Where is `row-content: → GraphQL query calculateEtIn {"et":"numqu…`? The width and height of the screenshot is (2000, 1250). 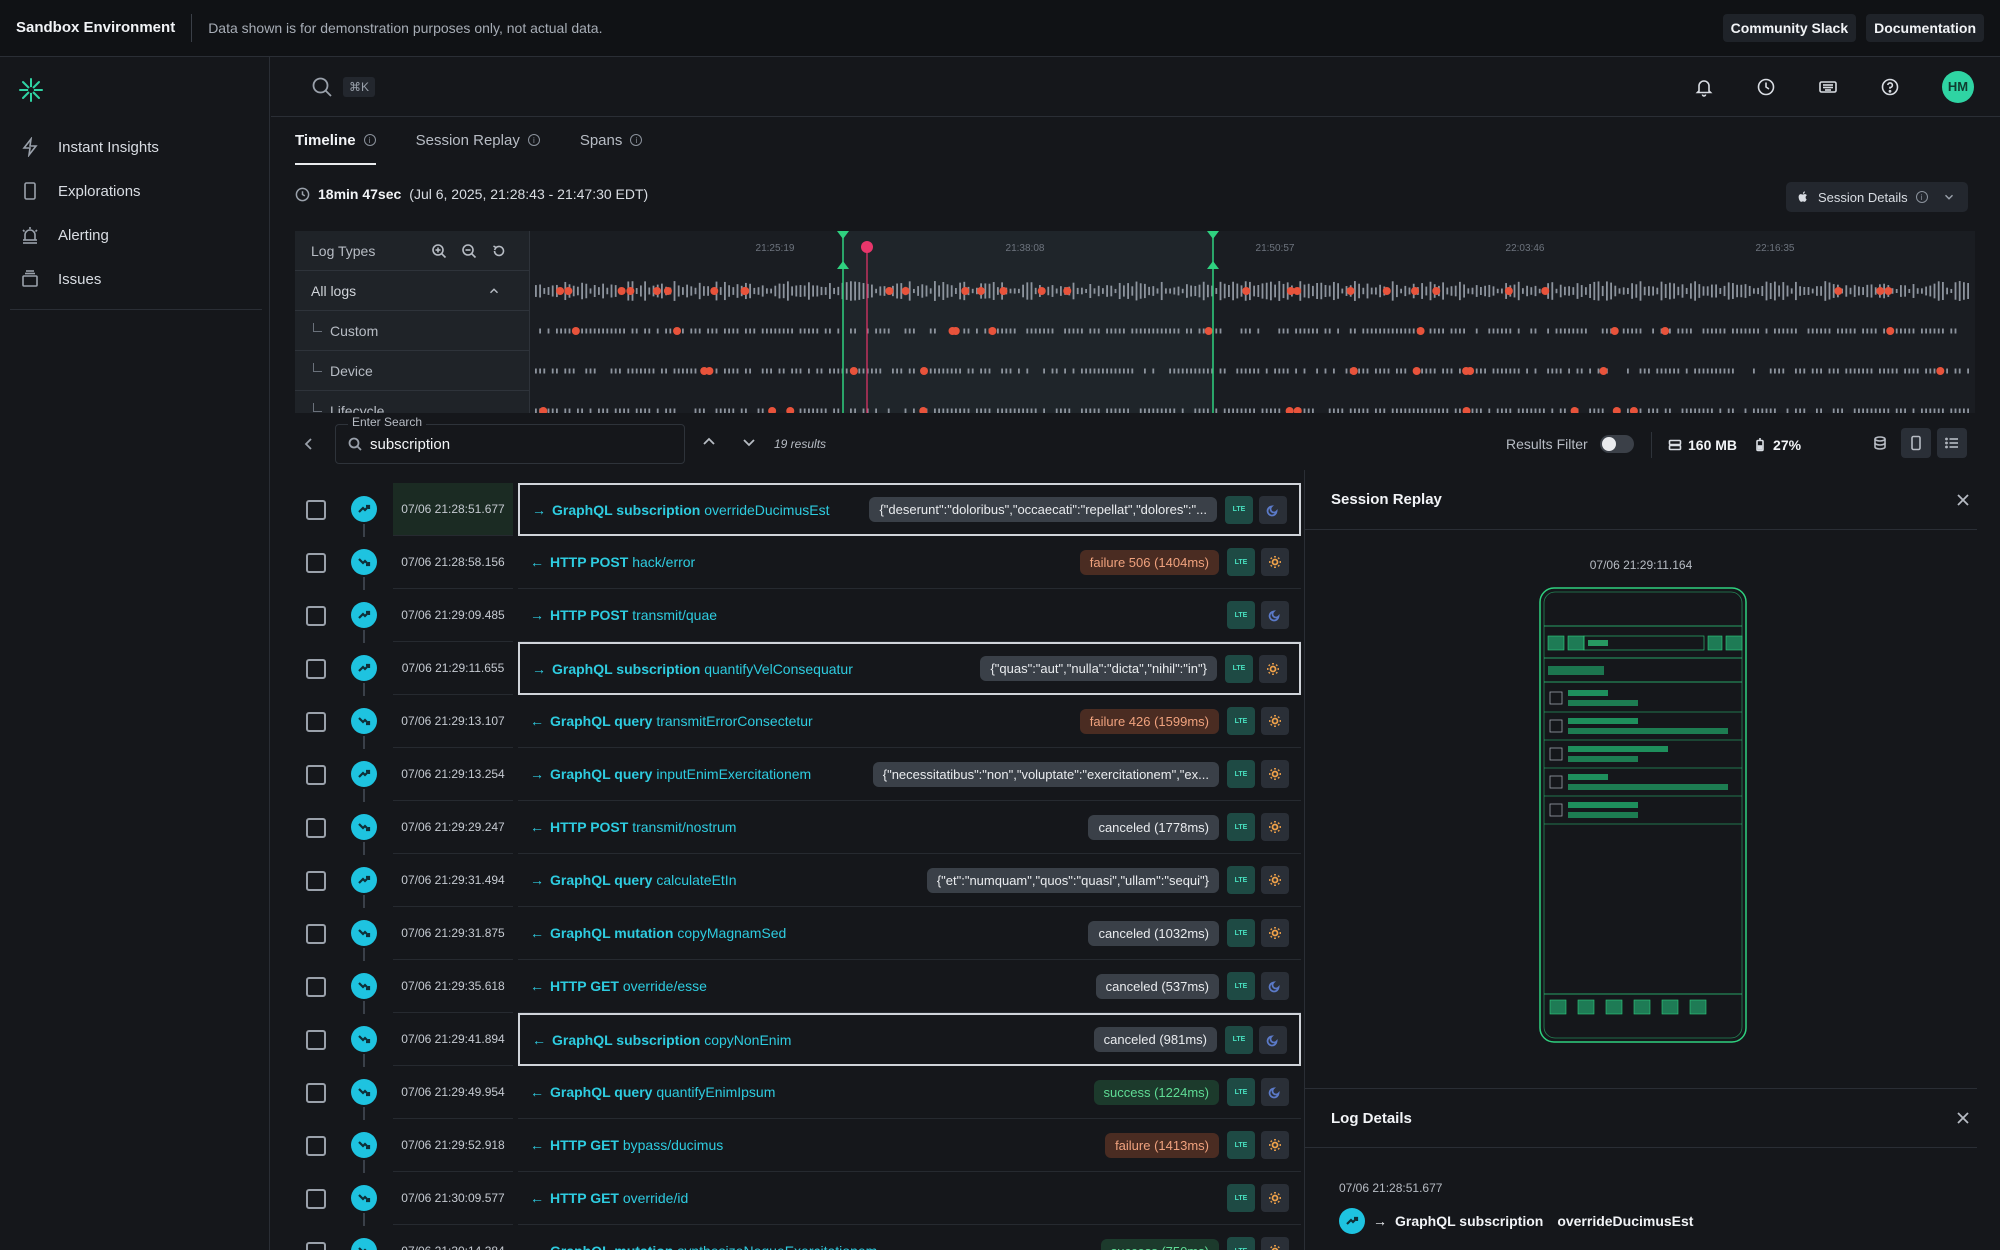
row-content: → GraphQL query calculateEtIn {"et":"numqu… is located at coordinates (909, 880).